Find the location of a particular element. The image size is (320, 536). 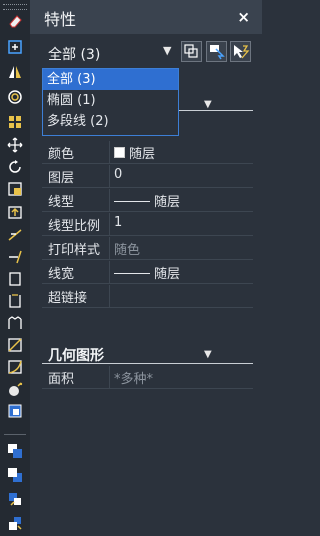

property-value: 0 is located at coordinates (118, 174).